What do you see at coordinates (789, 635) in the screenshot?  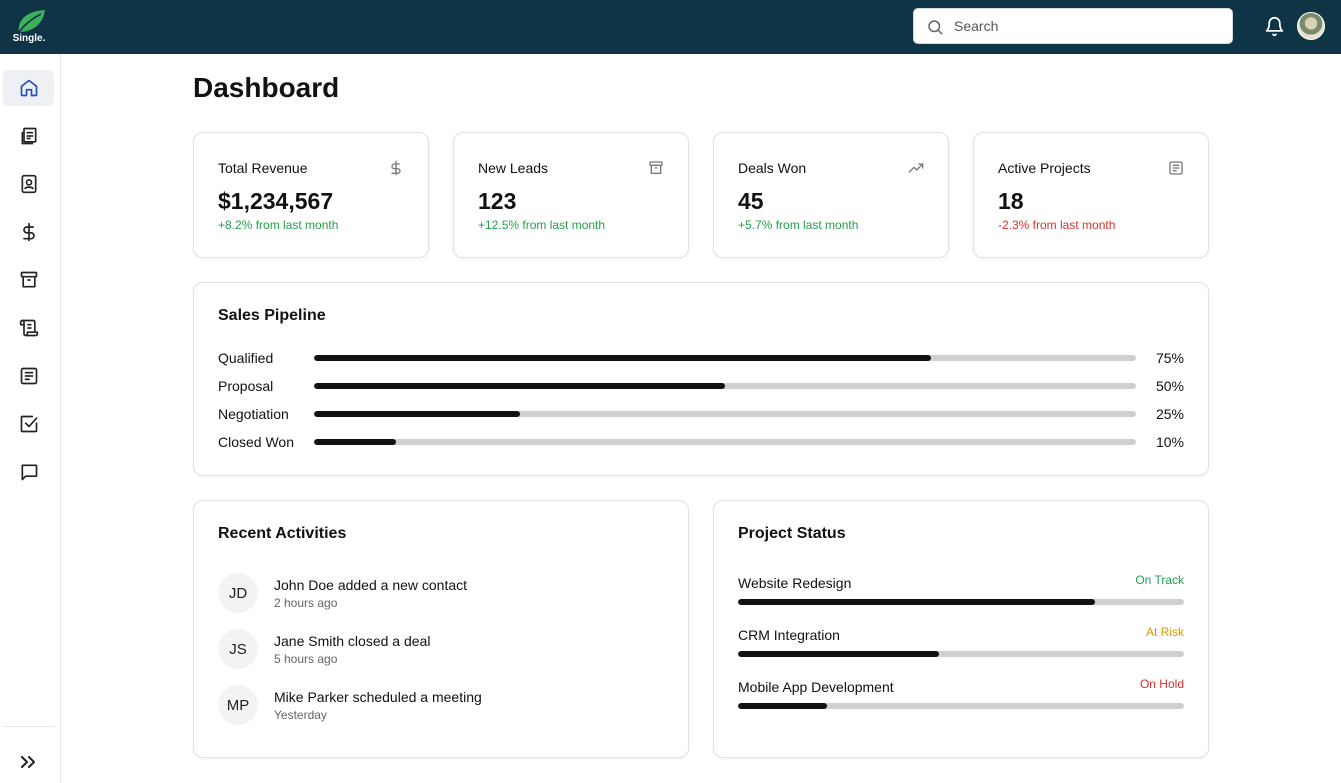 I see `project-name: CRM Integration` at bounding box center [789, 635].